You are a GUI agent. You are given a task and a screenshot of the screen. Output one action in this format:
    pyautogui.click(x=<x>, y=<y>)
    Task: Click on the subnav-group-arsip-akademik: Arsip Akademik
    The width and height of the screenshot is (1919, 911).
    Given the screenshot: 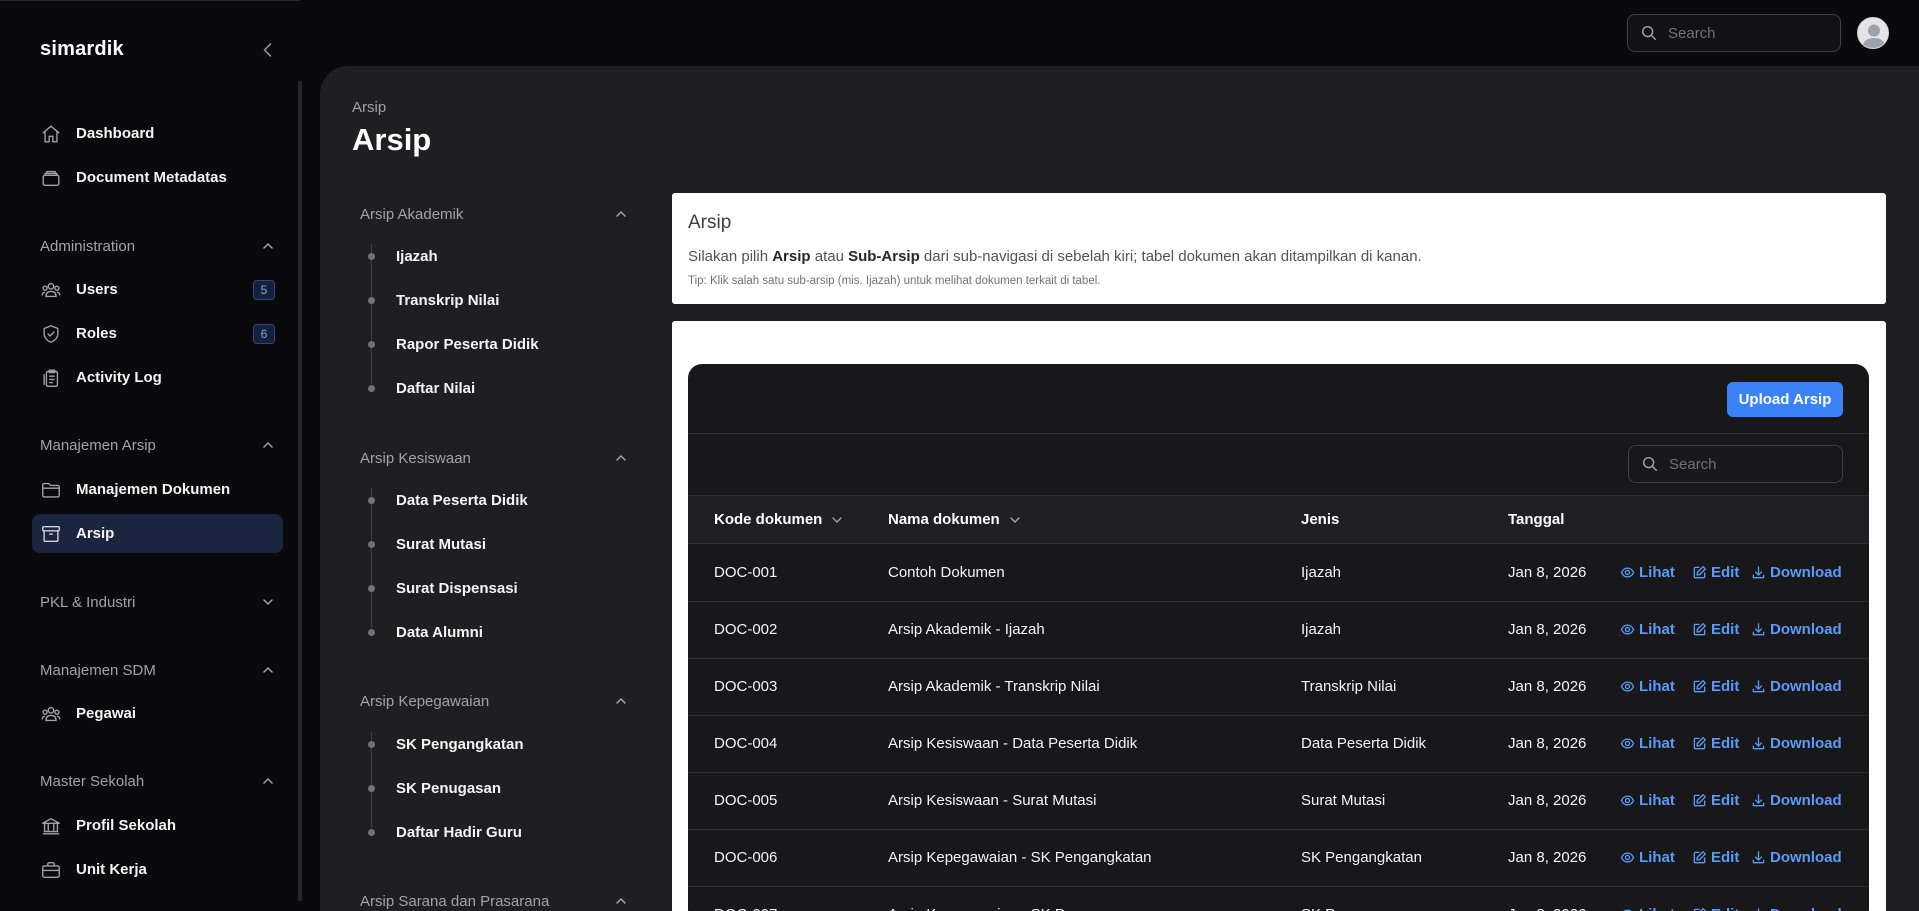 What is the action you would take?
    pyautogui.click(x=494, y=214)
    